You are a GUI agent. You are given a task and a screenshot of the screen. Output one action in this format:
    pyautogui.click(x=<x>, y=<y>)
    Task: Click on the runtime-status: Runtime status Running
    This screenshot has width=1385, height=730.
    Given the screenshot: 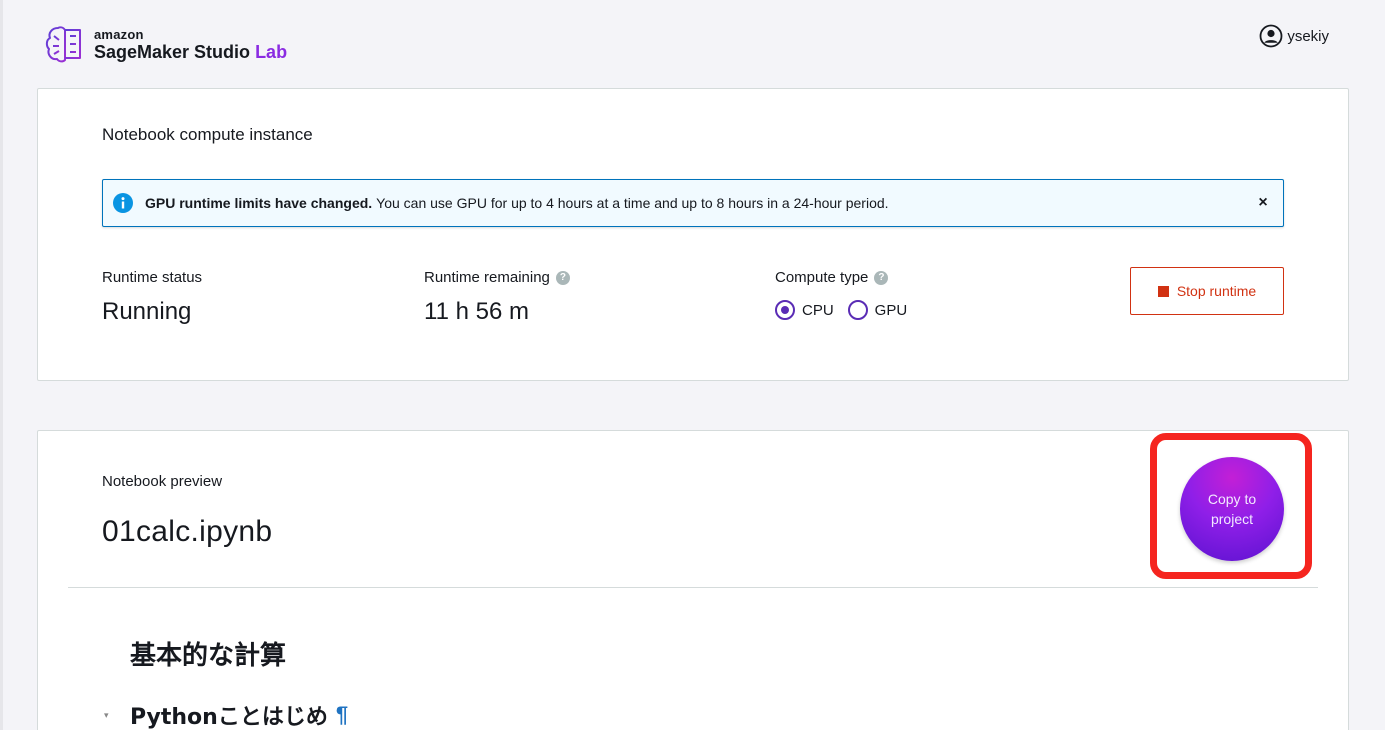 What is the action you would take?
    pyautogui.click(x=152, y=297)
    